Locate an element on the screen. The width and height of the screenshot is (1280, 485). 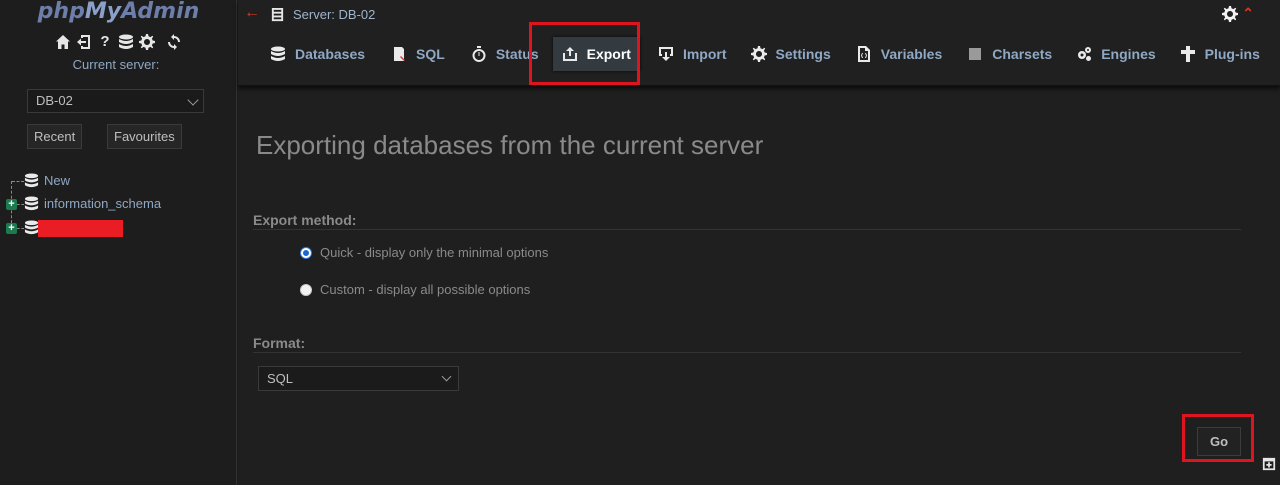
collapse-menu-icon: ⌃ is located at coordinates (1248, 13).